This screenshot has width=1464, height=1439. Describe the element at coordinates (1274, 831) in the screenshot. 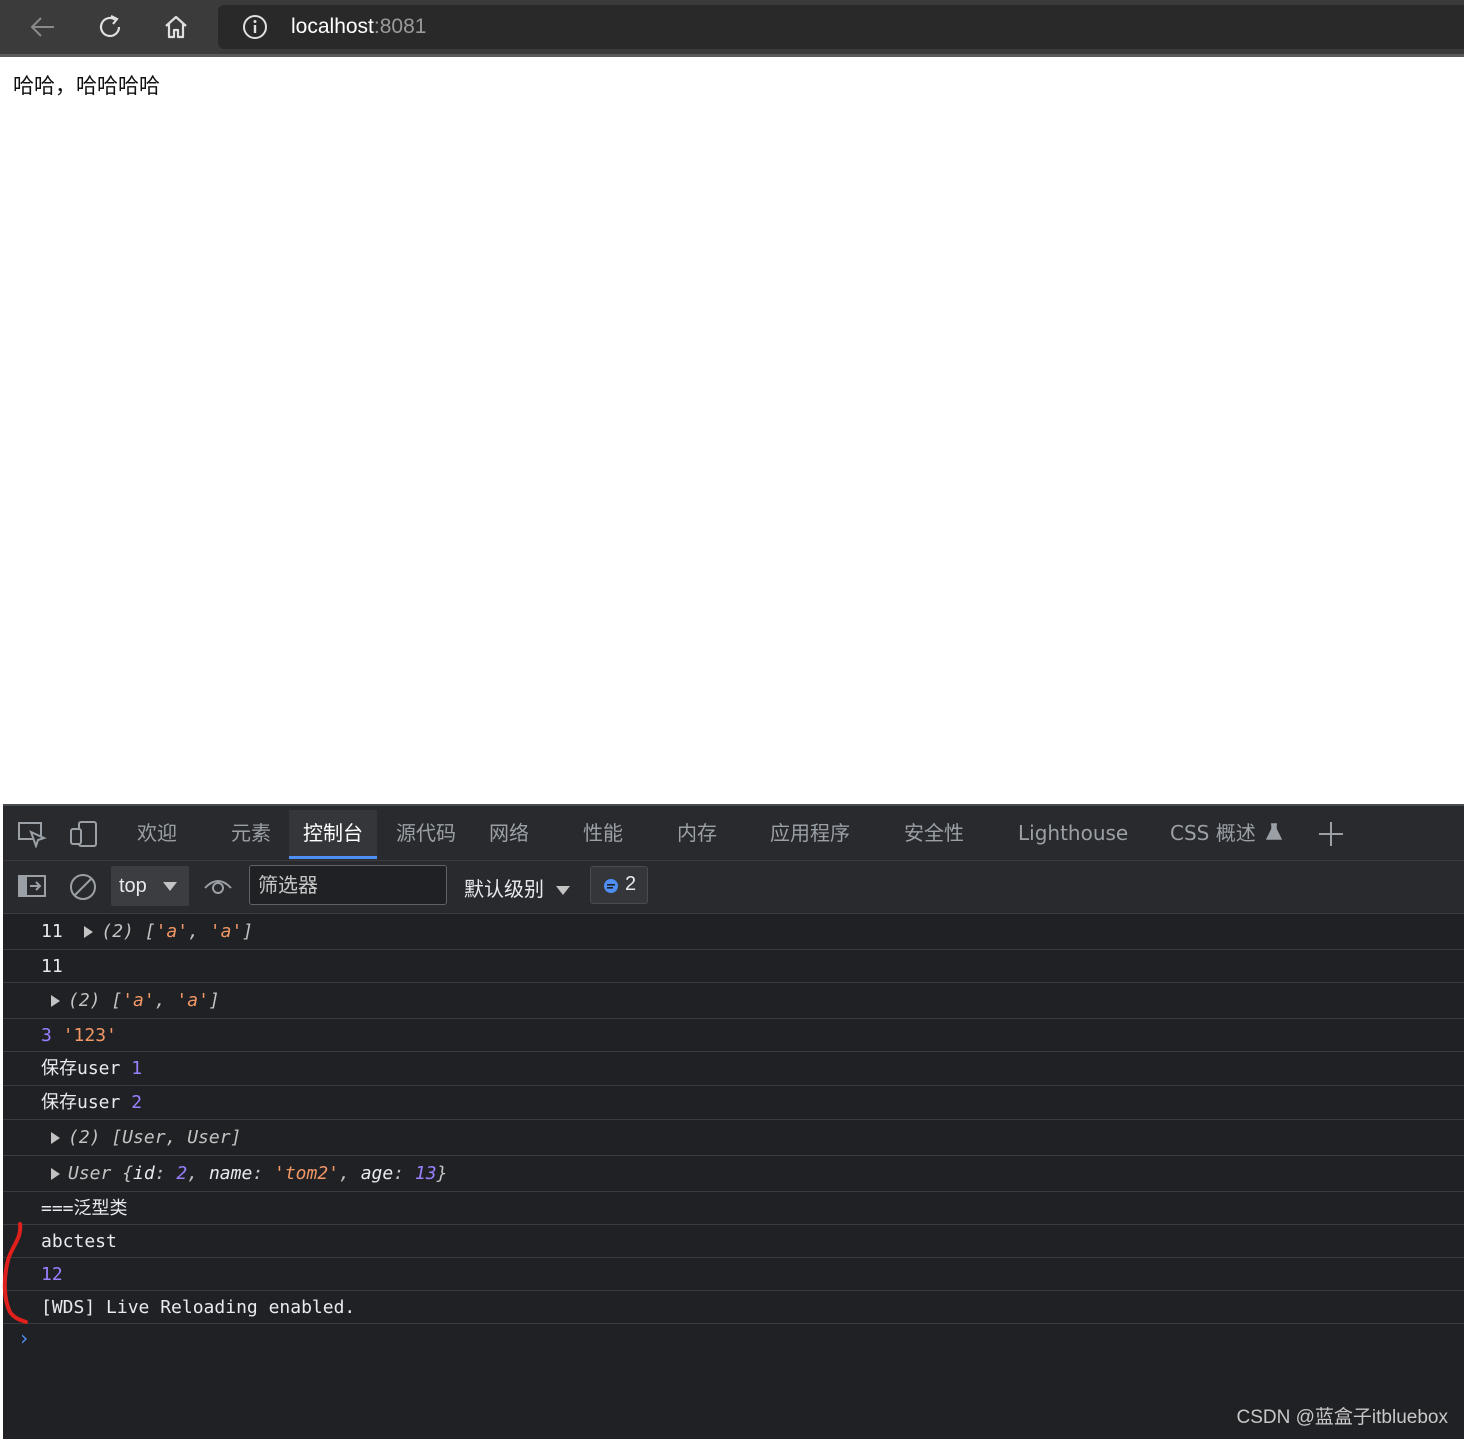

I see `flask-icon` at that location.